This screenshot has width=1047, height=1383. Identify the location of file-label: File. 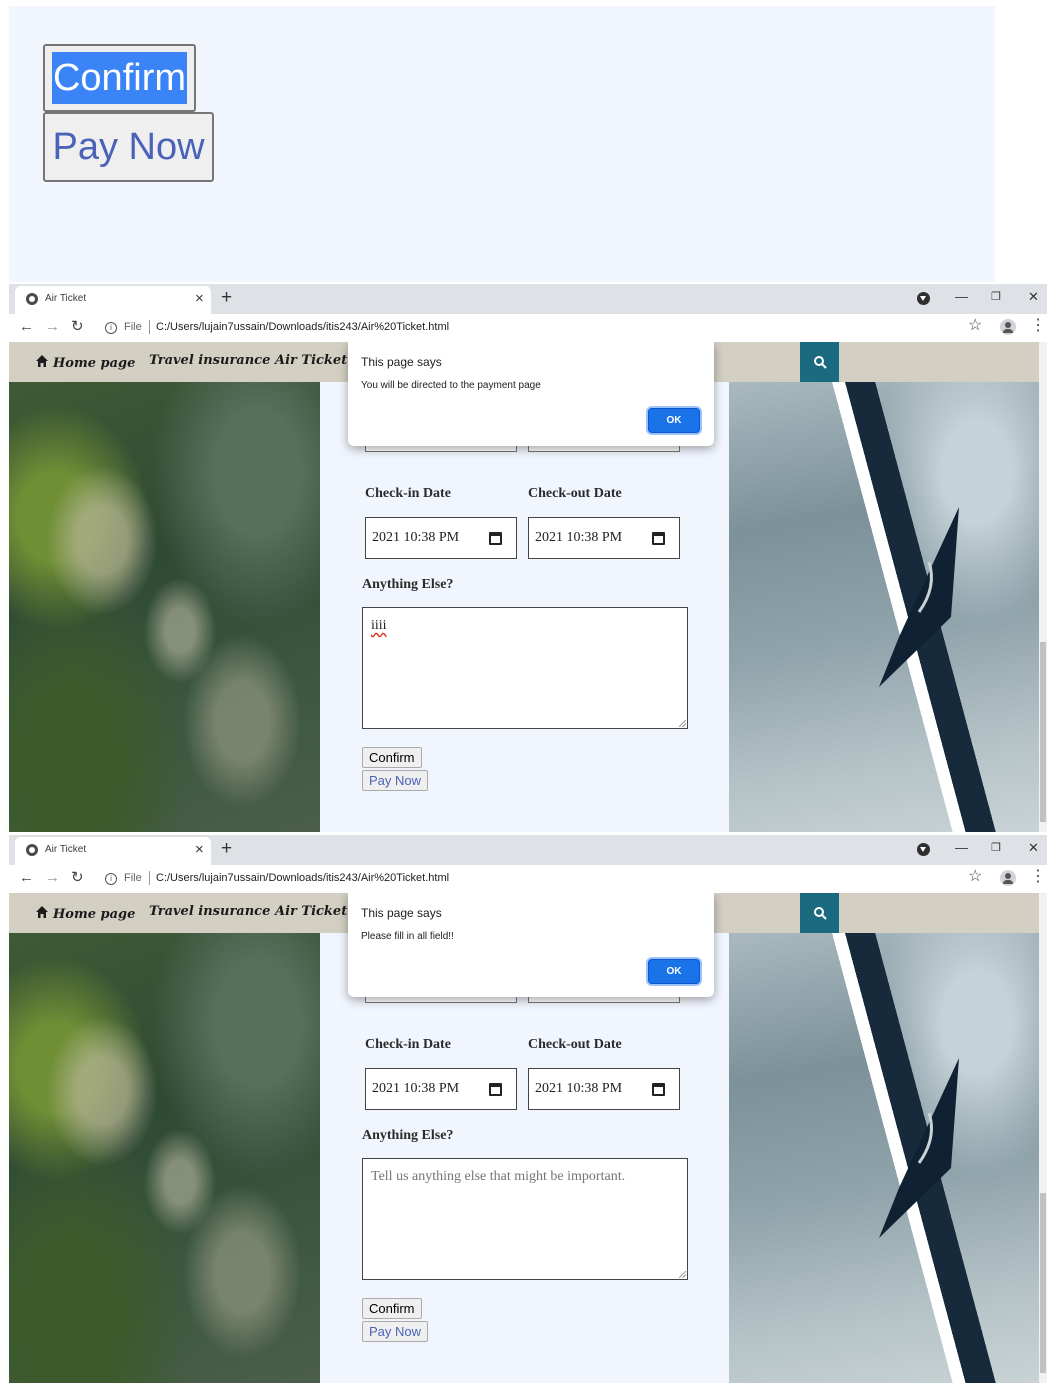
(133, 327).